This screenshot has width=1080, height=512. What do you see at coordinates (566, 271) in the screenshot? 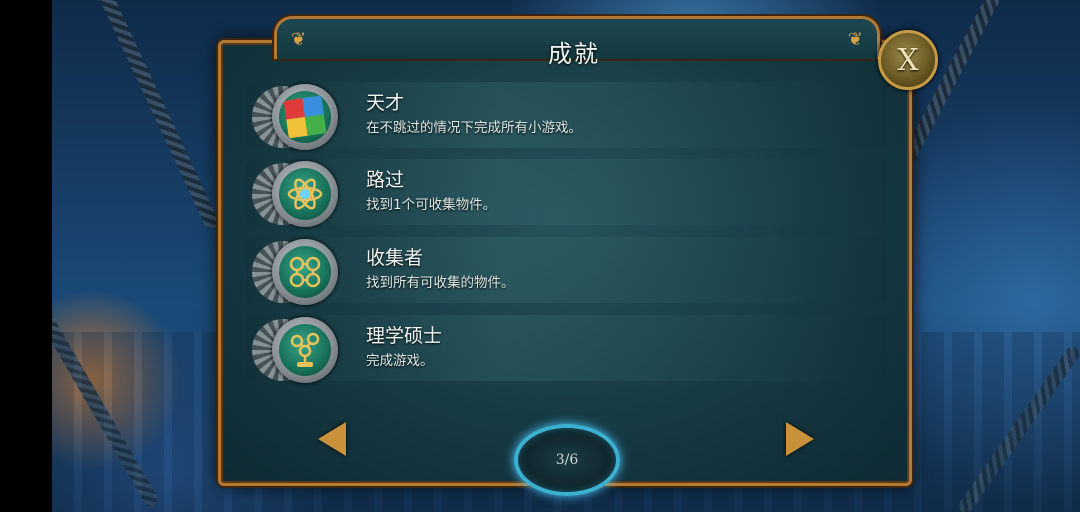
I see `achievement-row-collector: 收集者 找到所有可收集的物件。` at bounding box center [566, 271].